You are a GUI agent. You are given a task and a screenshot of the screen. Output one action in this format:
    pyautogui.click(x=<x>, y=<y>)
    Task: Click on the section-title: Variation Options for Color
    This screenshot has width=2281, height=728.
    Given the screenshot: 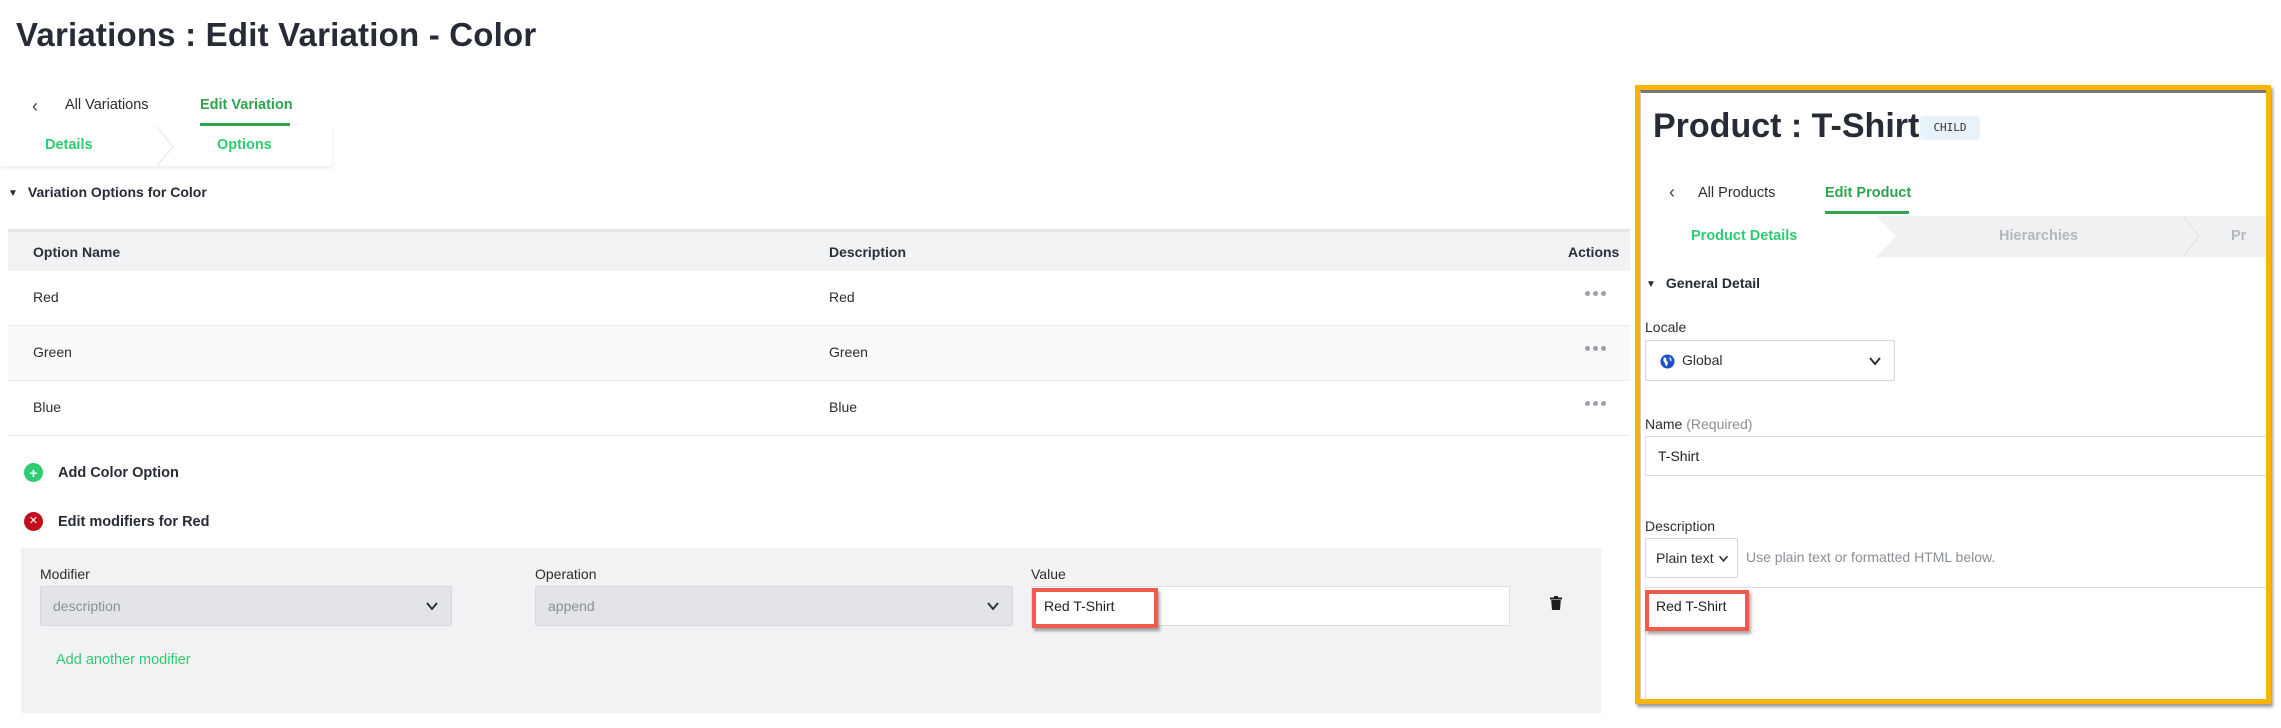 What is the action you would take?
    pyautogui.click(x=117, y=192)
    